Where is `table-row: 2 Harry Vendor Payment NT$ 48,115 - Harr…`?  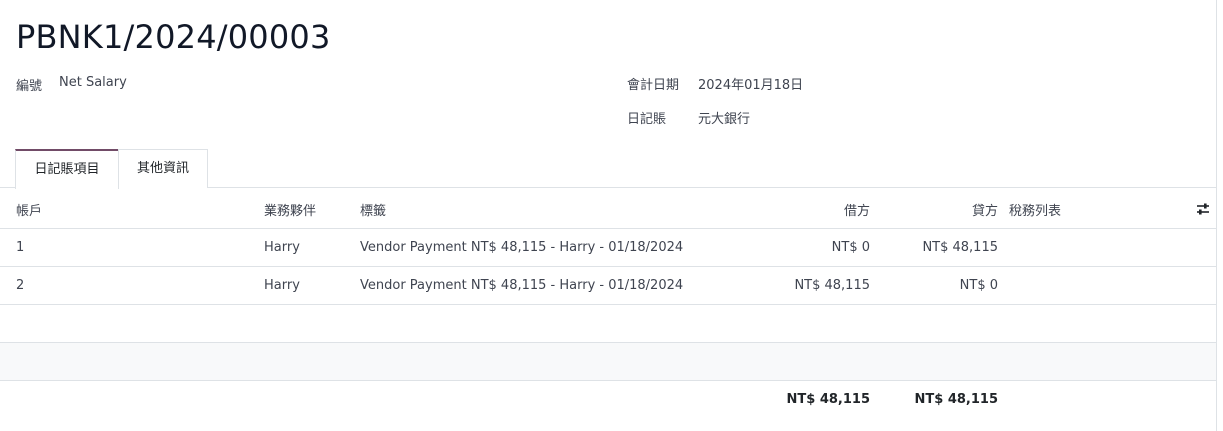
table-row: 2 Harry Vendor Payment NT$ 48,115 - Harr… is located at coordinates (608, 286).